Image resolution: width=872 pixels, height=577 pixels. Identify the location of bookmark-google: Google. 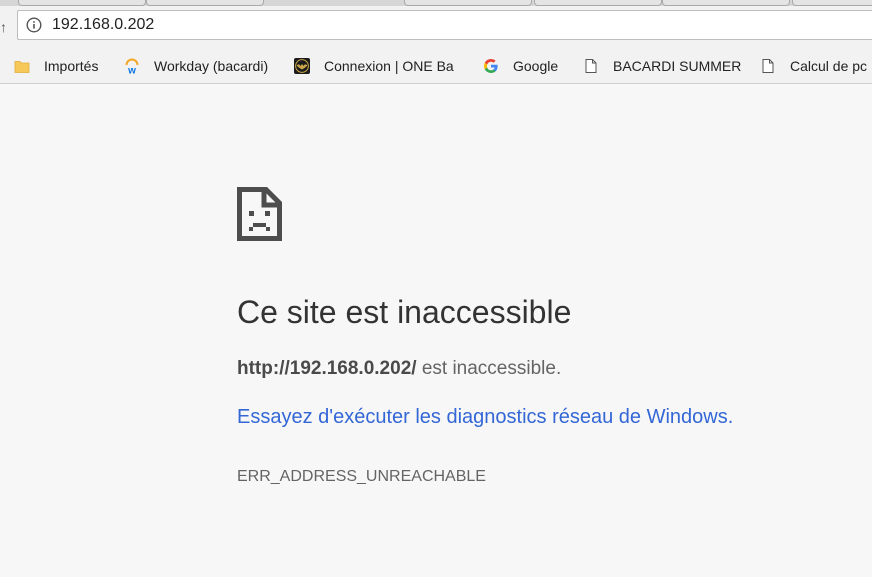
(520, 65).